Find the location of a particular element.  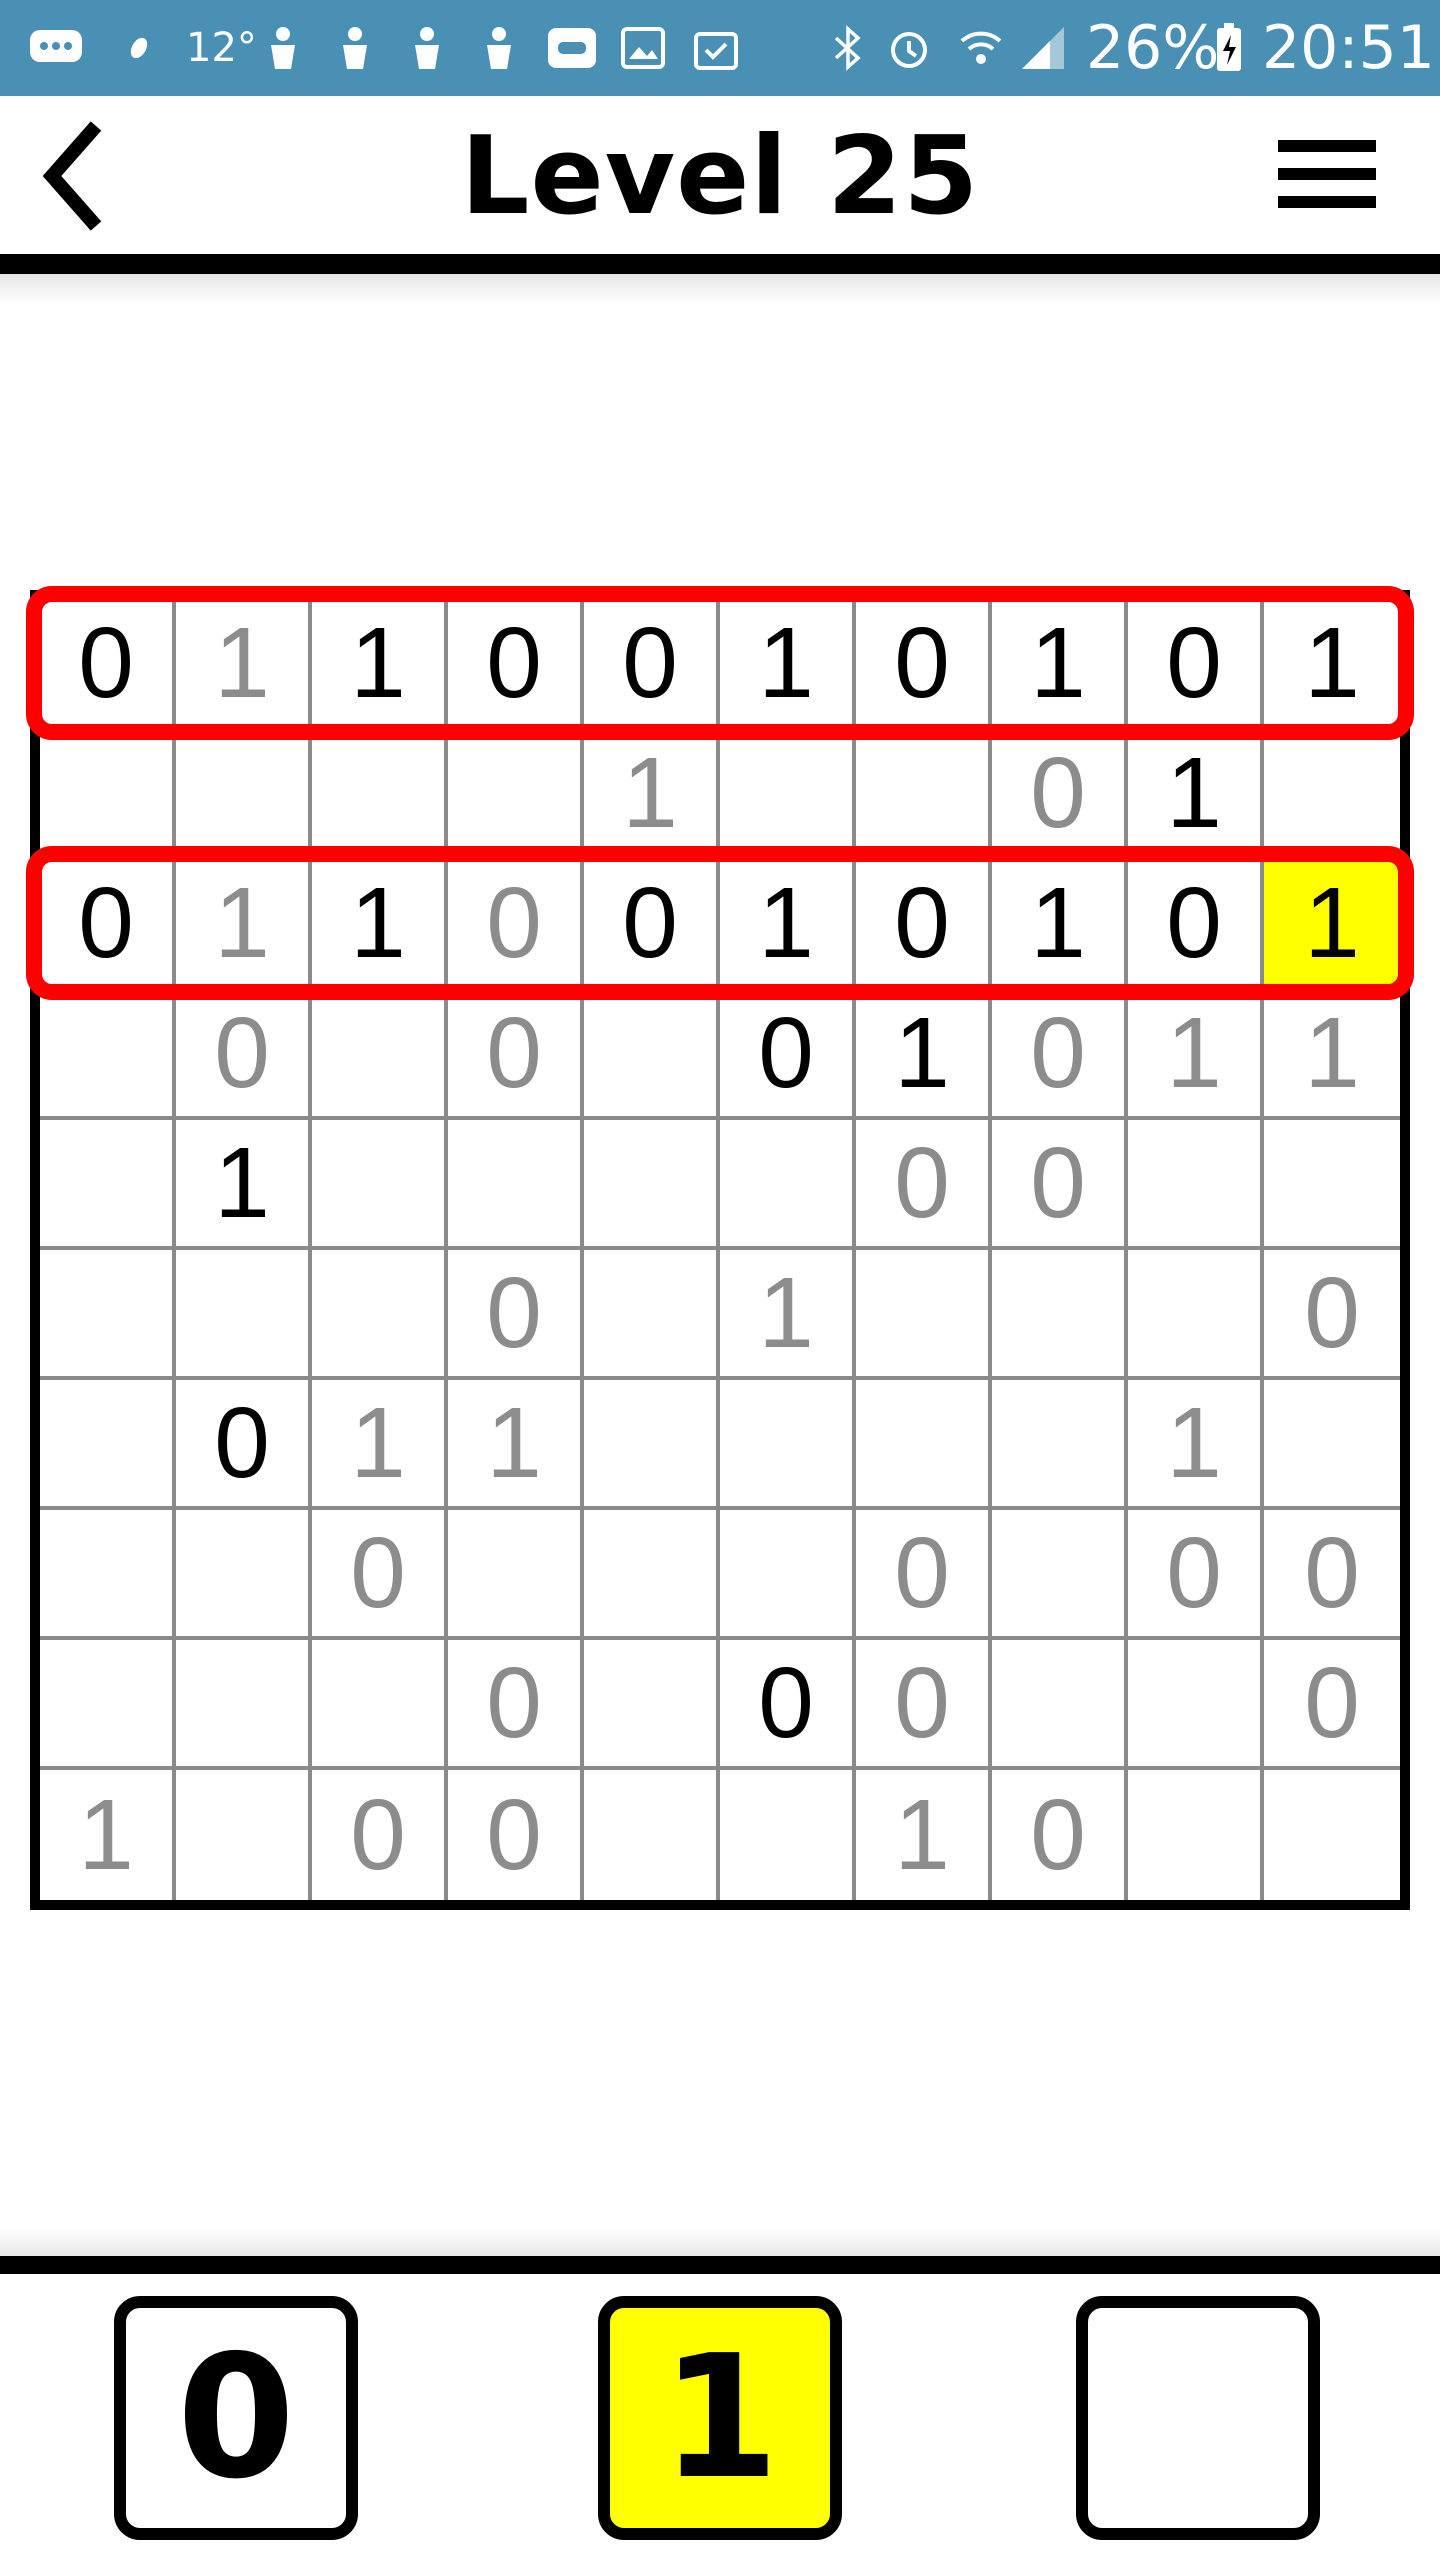

key-1-button: 1 is located at coordinates (720, 2418).